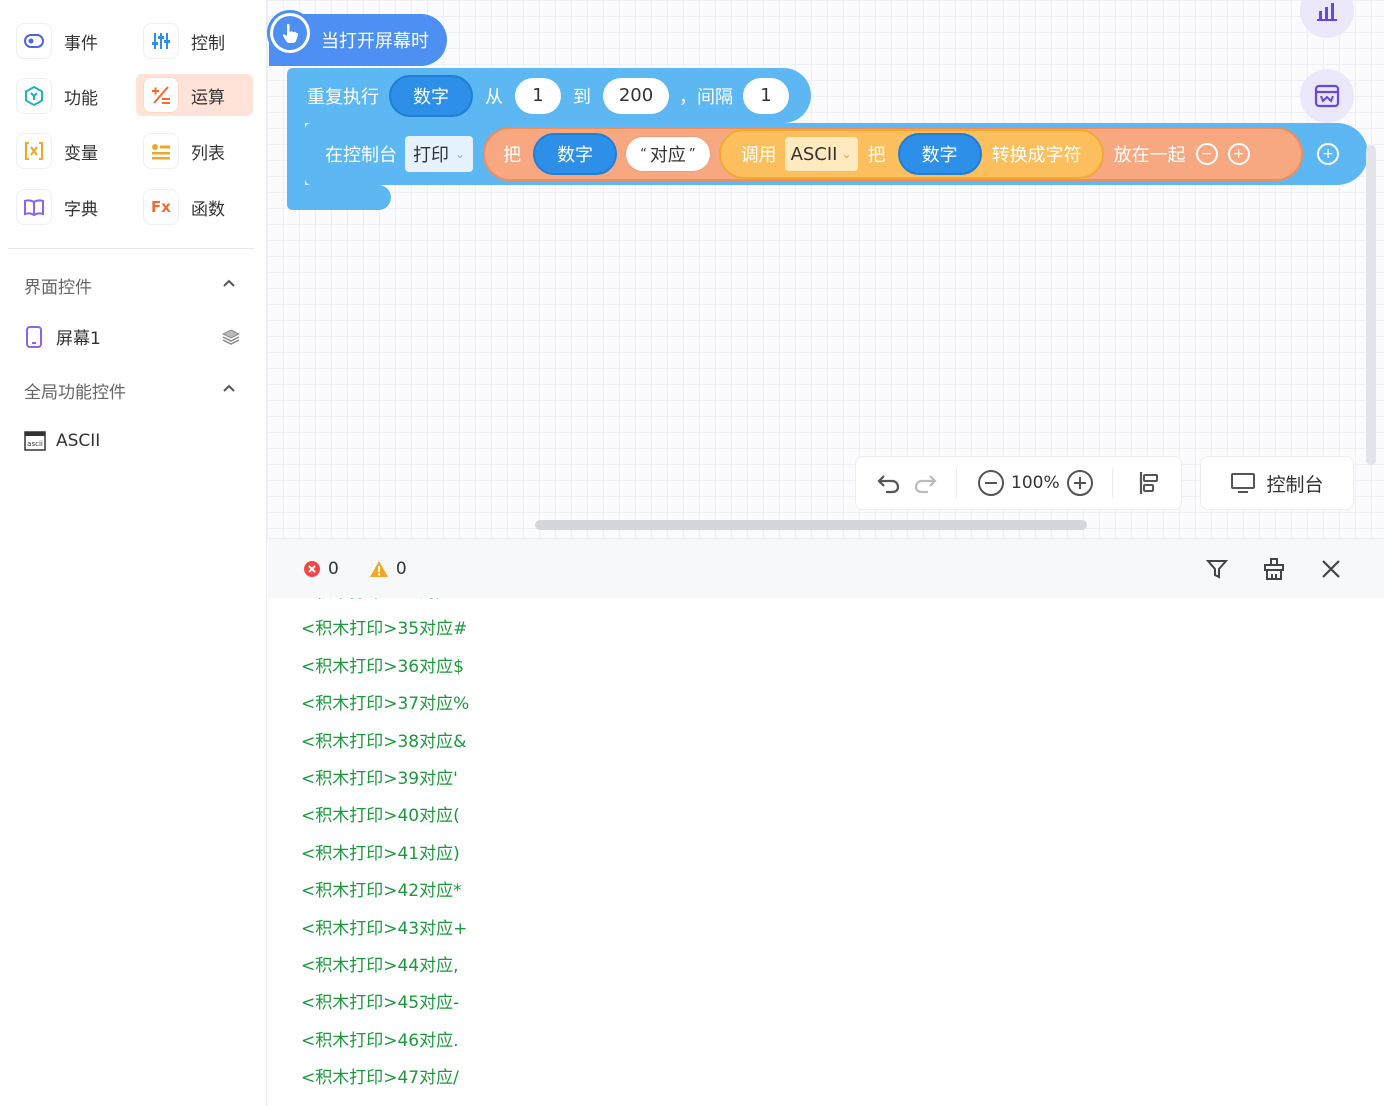 This screenshot has height=1106, width=1384. What do you see at coordinates (161, 207) in the screenshot?
I see `fx-icon: Fx` at bounding box center [161, 207].